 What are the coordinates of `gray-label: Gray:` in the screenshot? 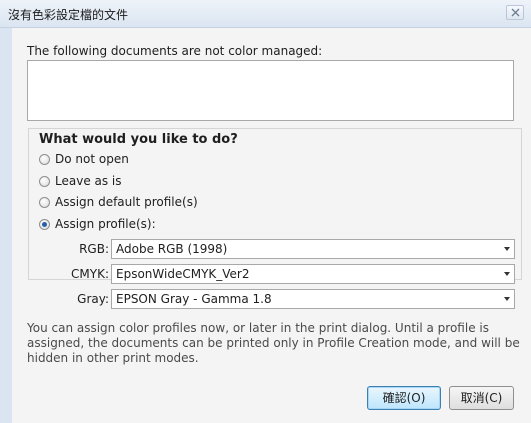 It's located at (93, 299).